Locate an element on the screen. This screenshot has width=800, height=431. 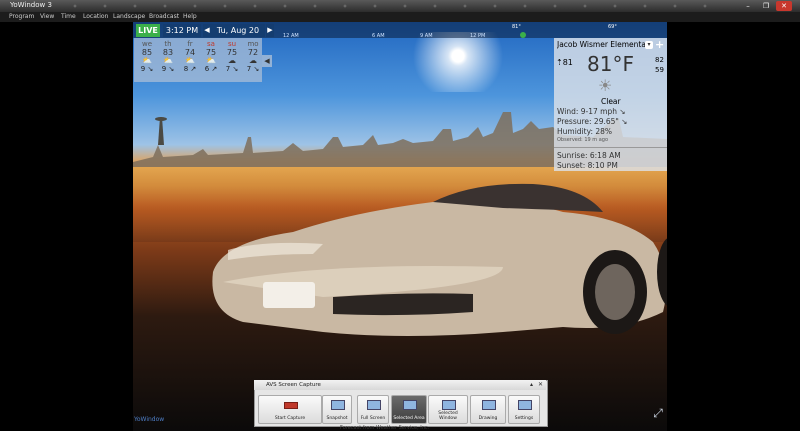
sunset-readout: Sunset: 8:10 PM is located at coordinates (587, 165).